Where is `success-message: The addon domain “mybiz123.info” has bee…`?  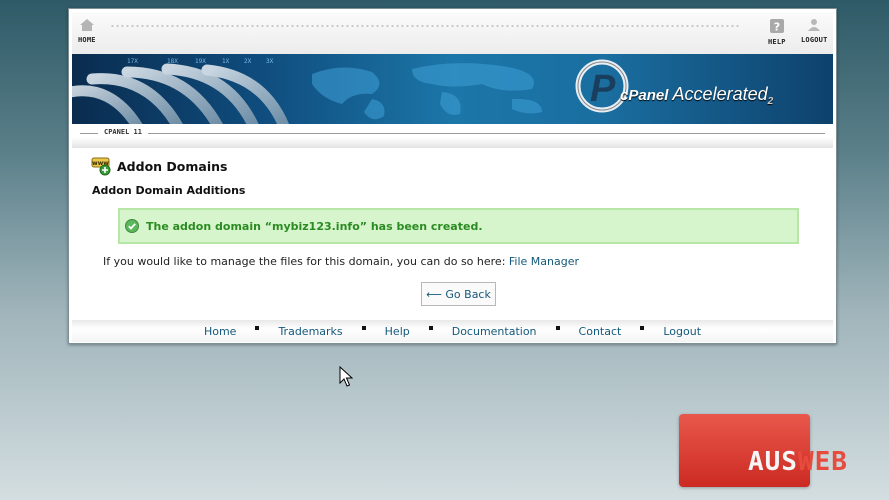
success-message: The addon domain “mybiz123.info” has bee… is located at coordinates (314, 226).